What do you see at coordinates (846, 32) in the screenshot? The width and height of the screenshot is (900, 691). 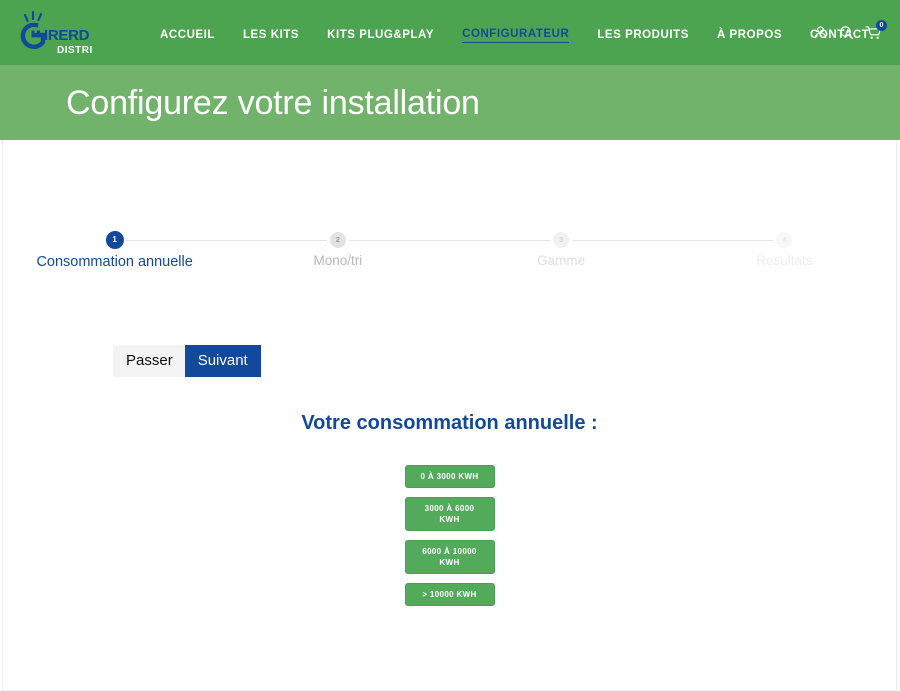 I see `search-icon` at bounding box center [846, 32].